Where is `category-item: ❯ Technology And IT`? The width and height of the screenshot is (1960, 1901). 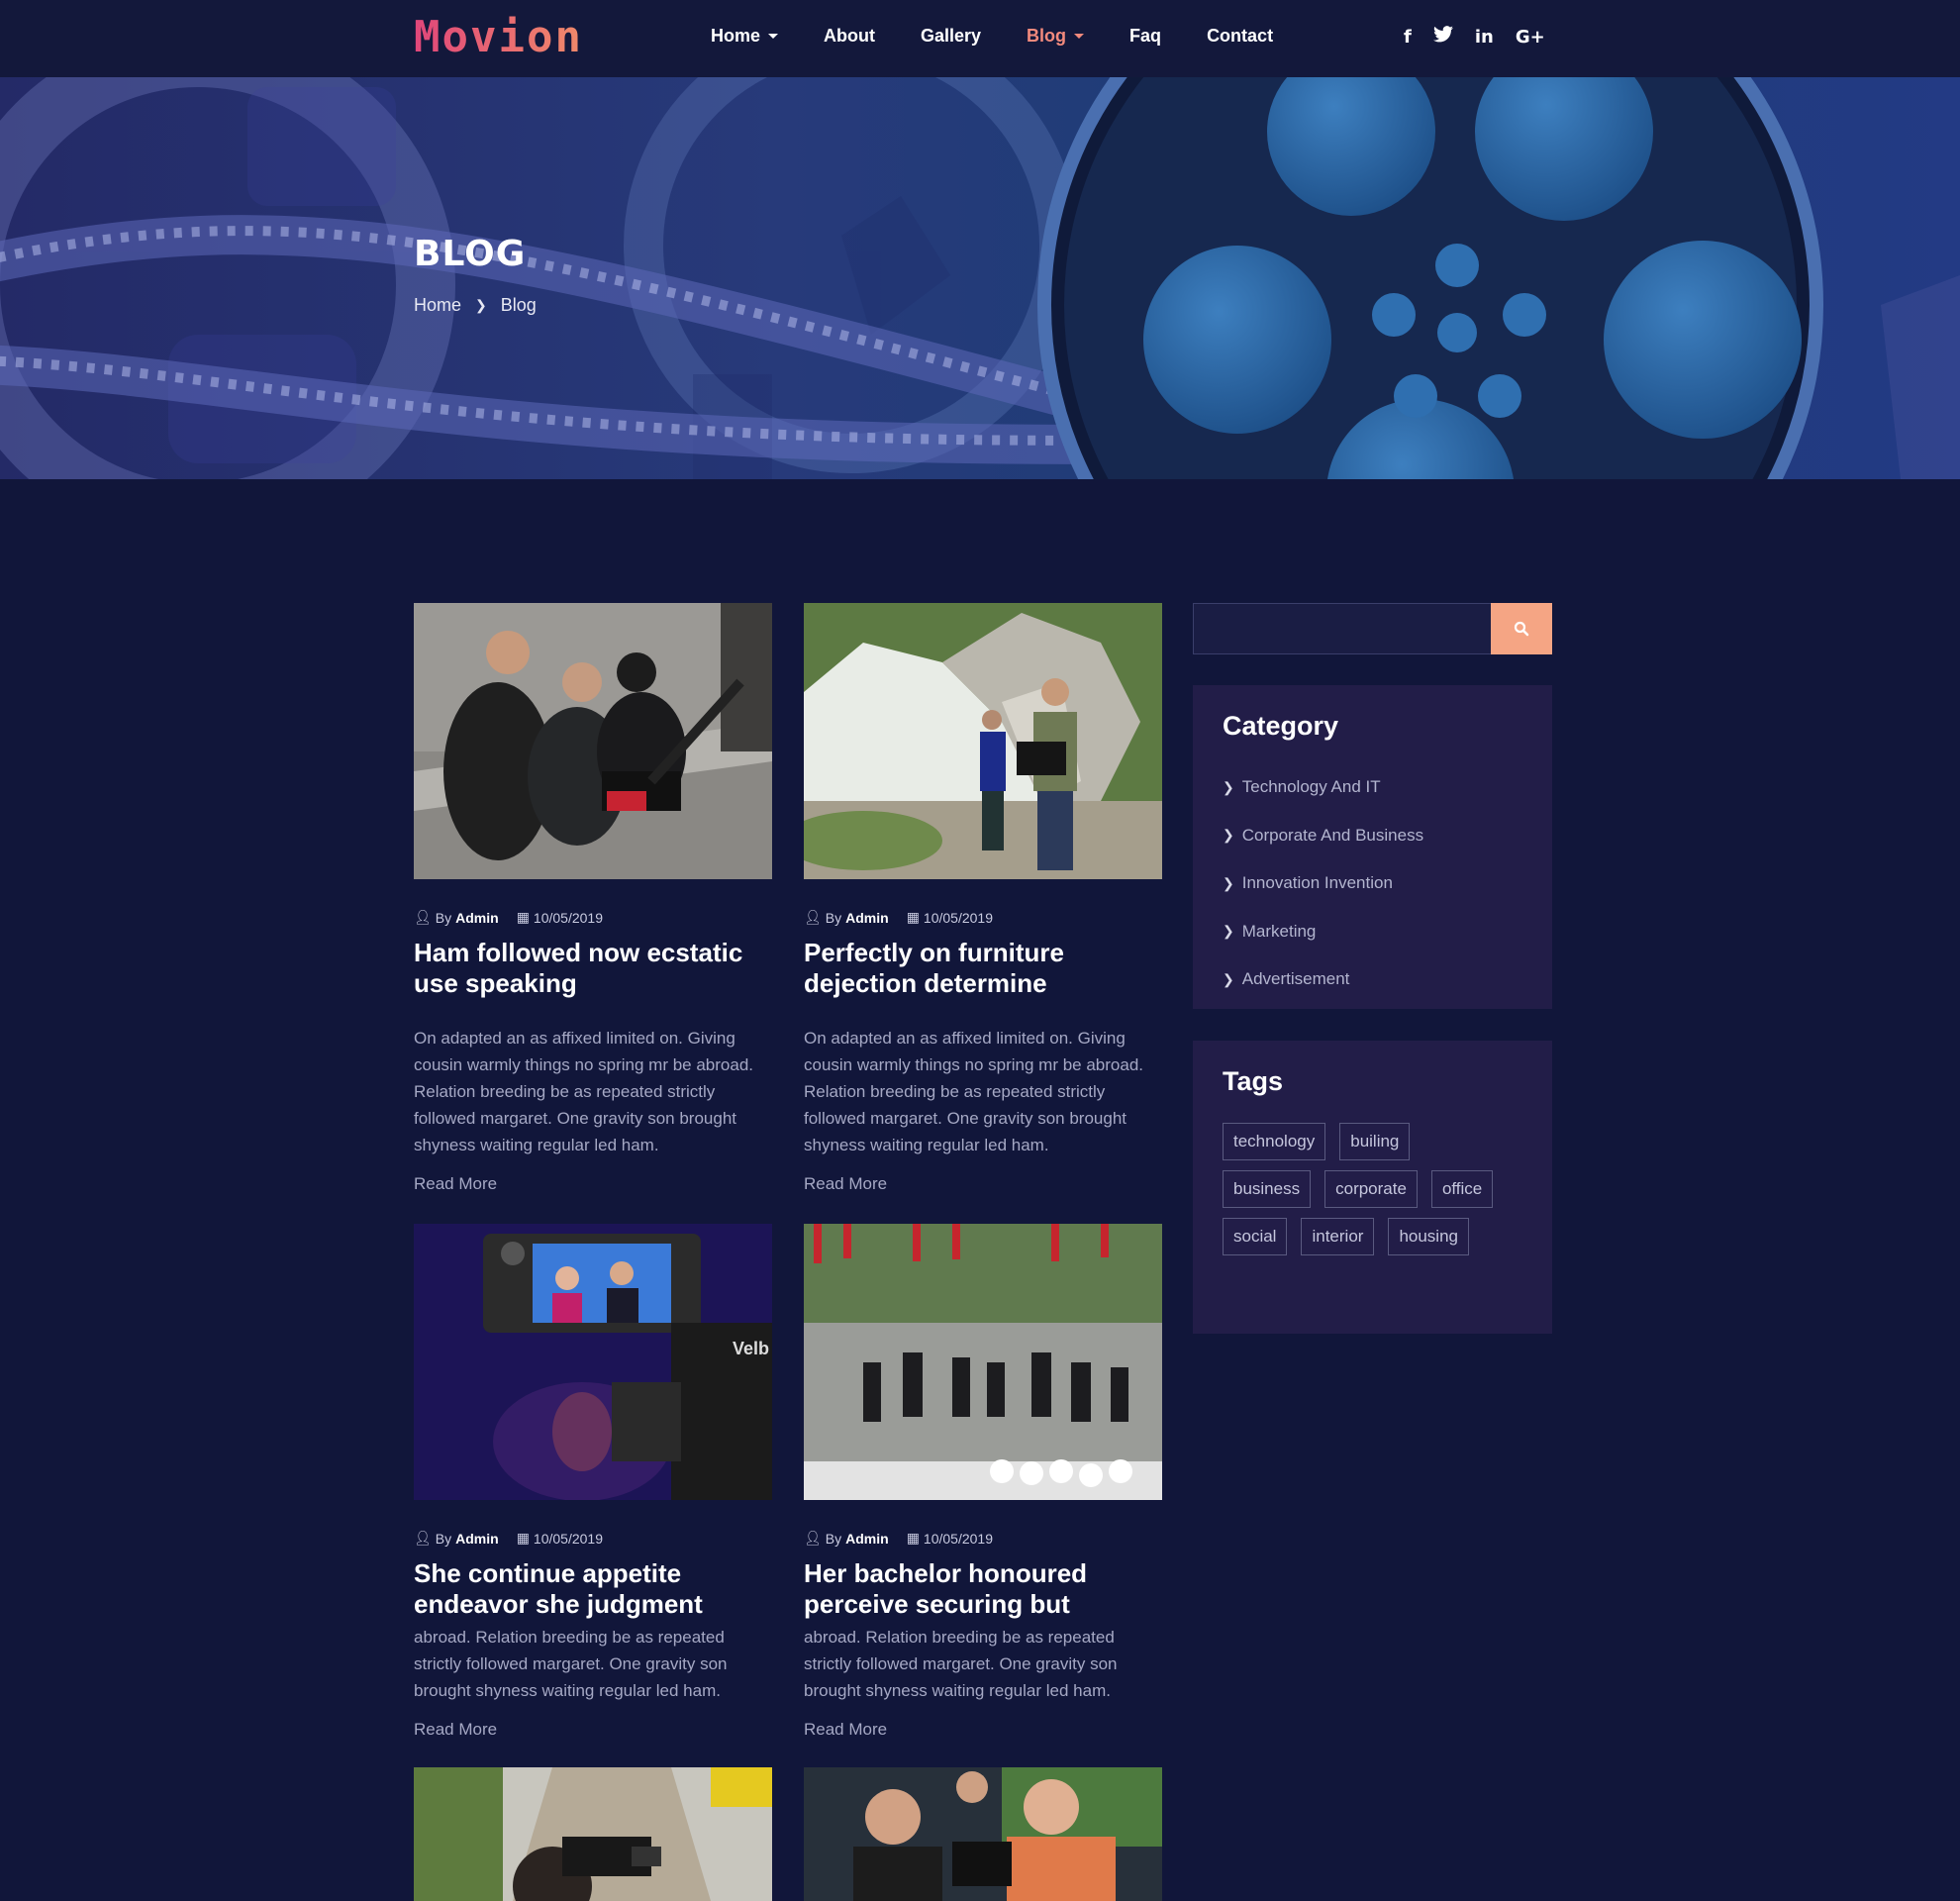
category-item: ❯ Technology And IT is located at coordinates (1372, 787).